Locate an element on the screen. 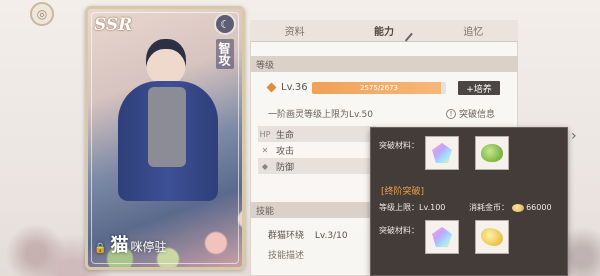  info-icon: ! is located at coordinates (451, 113).